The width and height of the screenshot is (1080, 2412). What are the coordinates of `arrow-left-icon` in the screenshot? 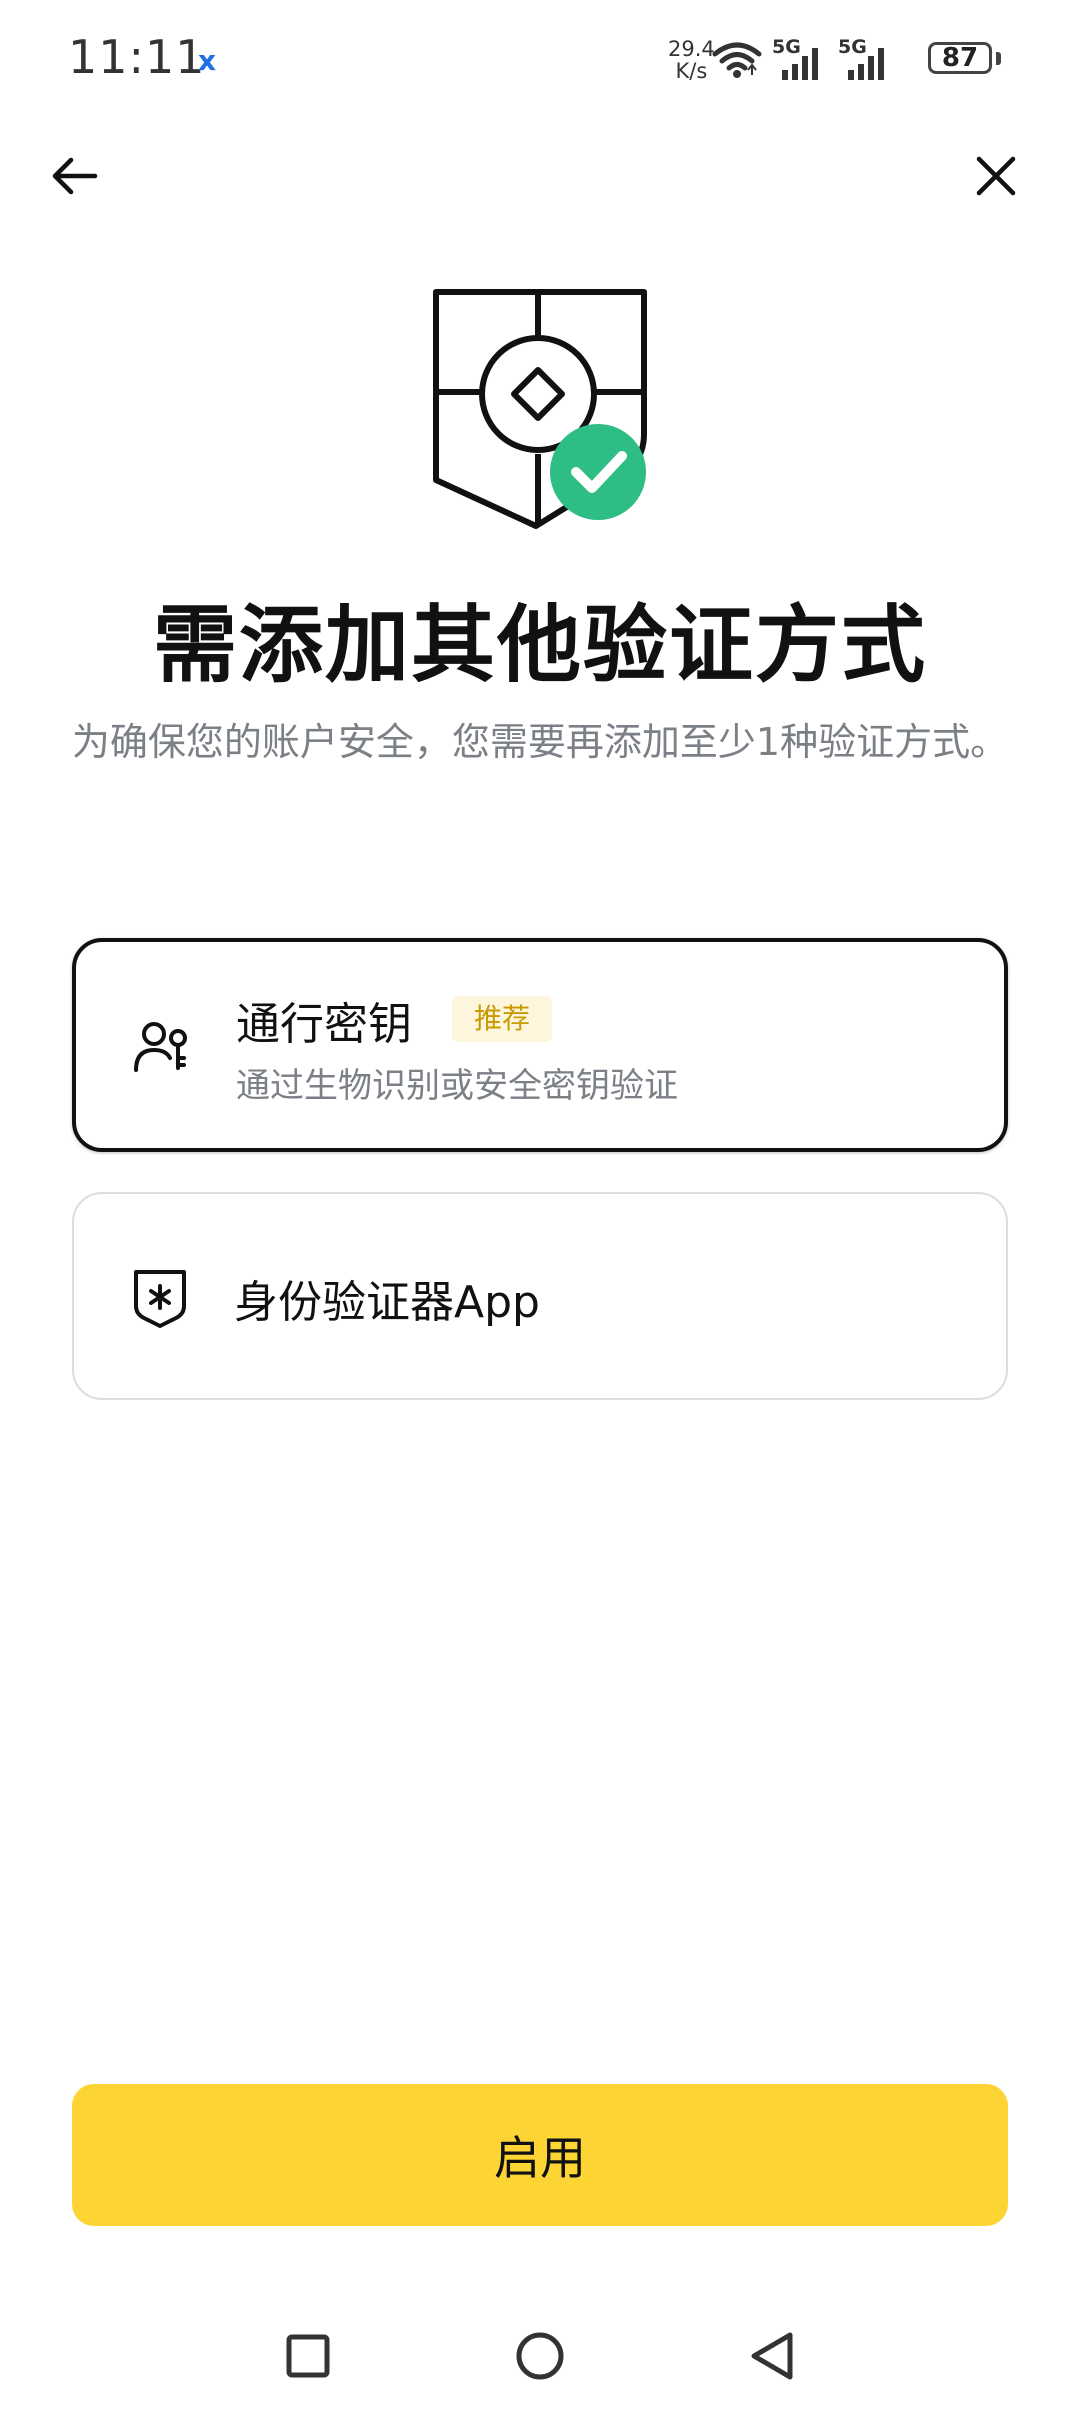 It's located at (75, 176).